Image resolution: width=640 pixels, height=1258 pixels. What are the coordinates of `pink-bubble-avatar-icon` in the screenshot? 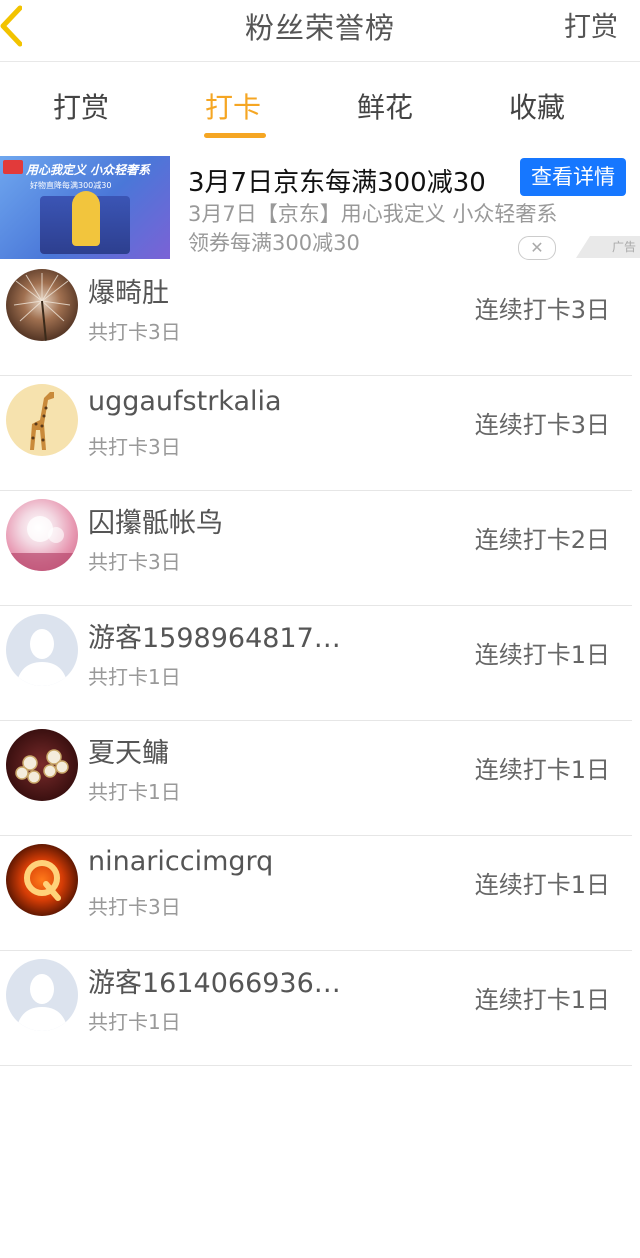 It's located at (42, 543).